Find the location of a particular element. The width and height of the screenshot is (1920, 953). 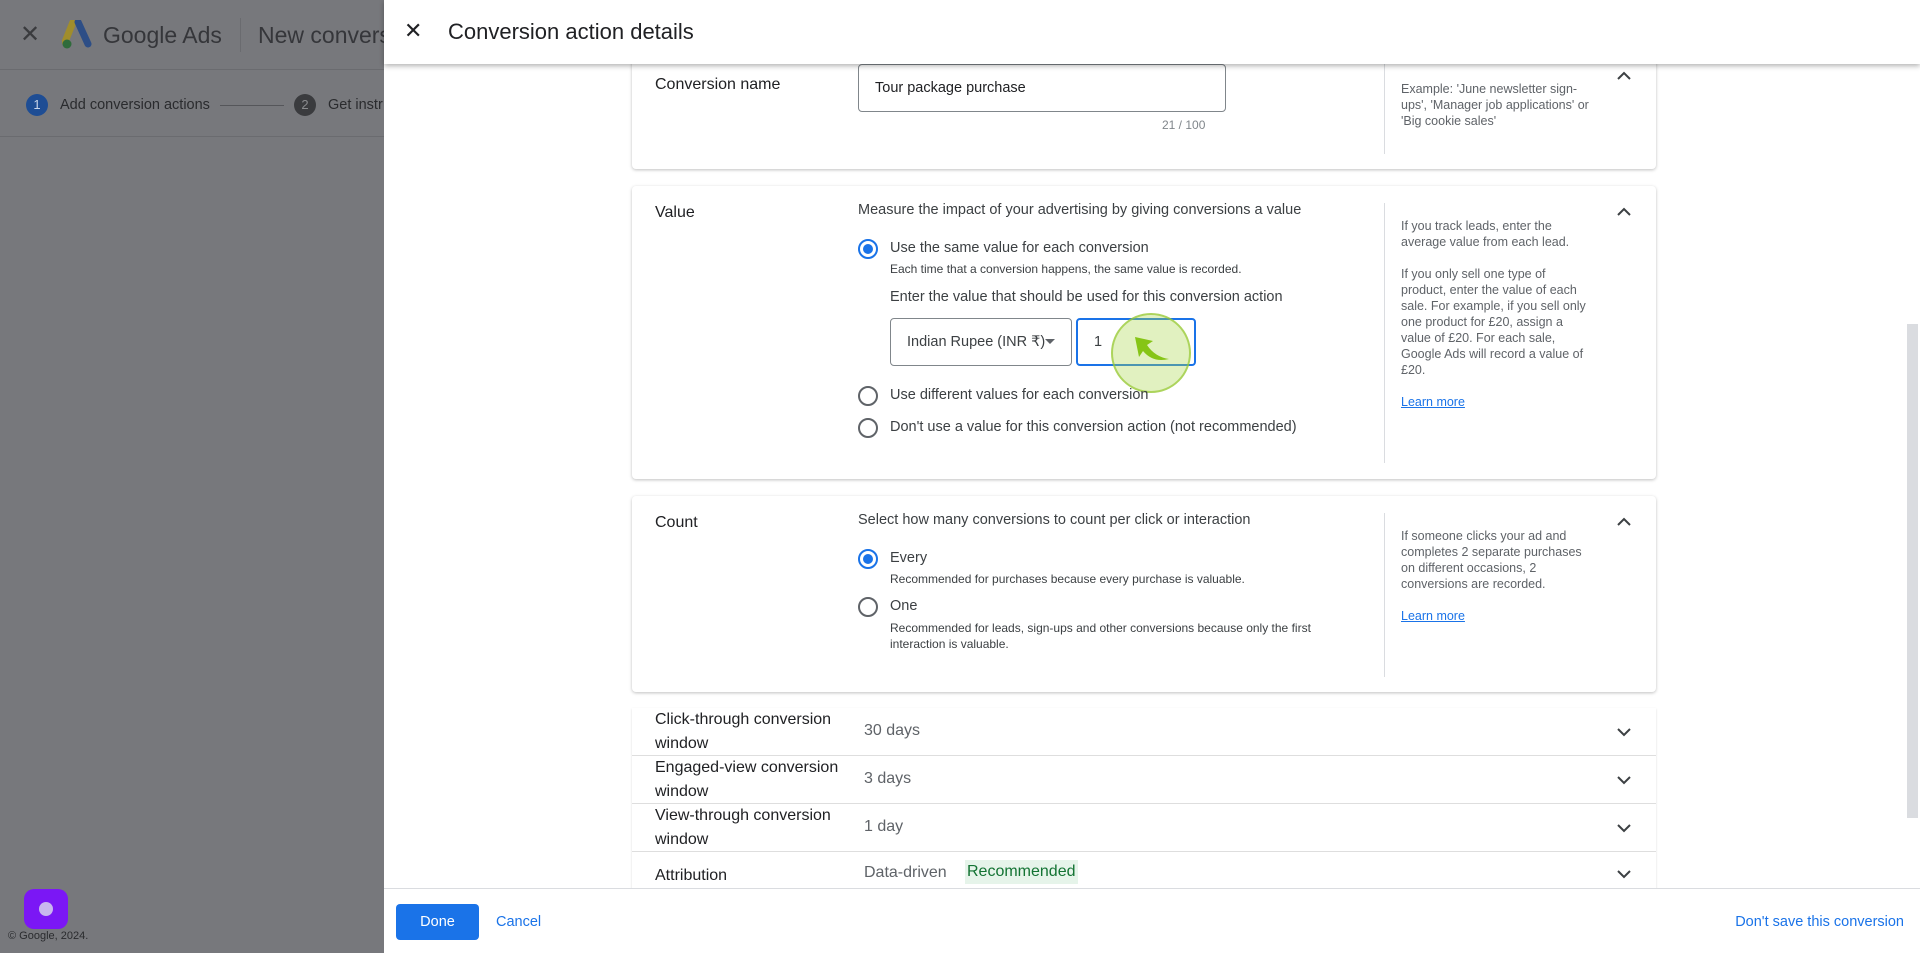

currency-value: Indian Rupee (INR ₹) is located at coordinates (976, 342).